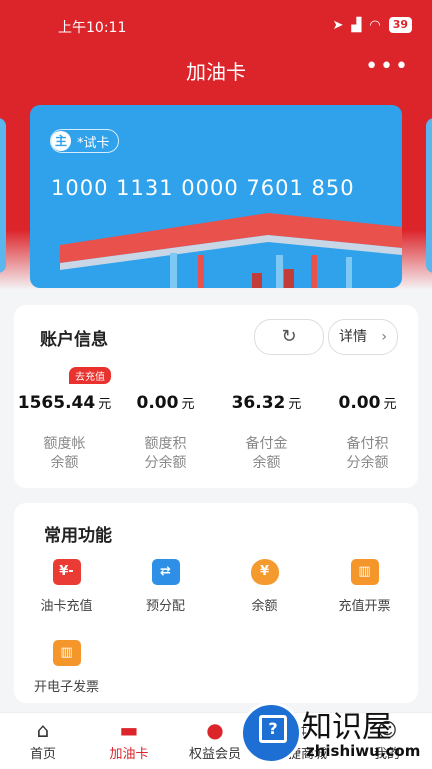  Describe the element at coordinates (203, 188) in the screenshot. I see `card-number: 1000 1131 0000 7601 850` at that location.